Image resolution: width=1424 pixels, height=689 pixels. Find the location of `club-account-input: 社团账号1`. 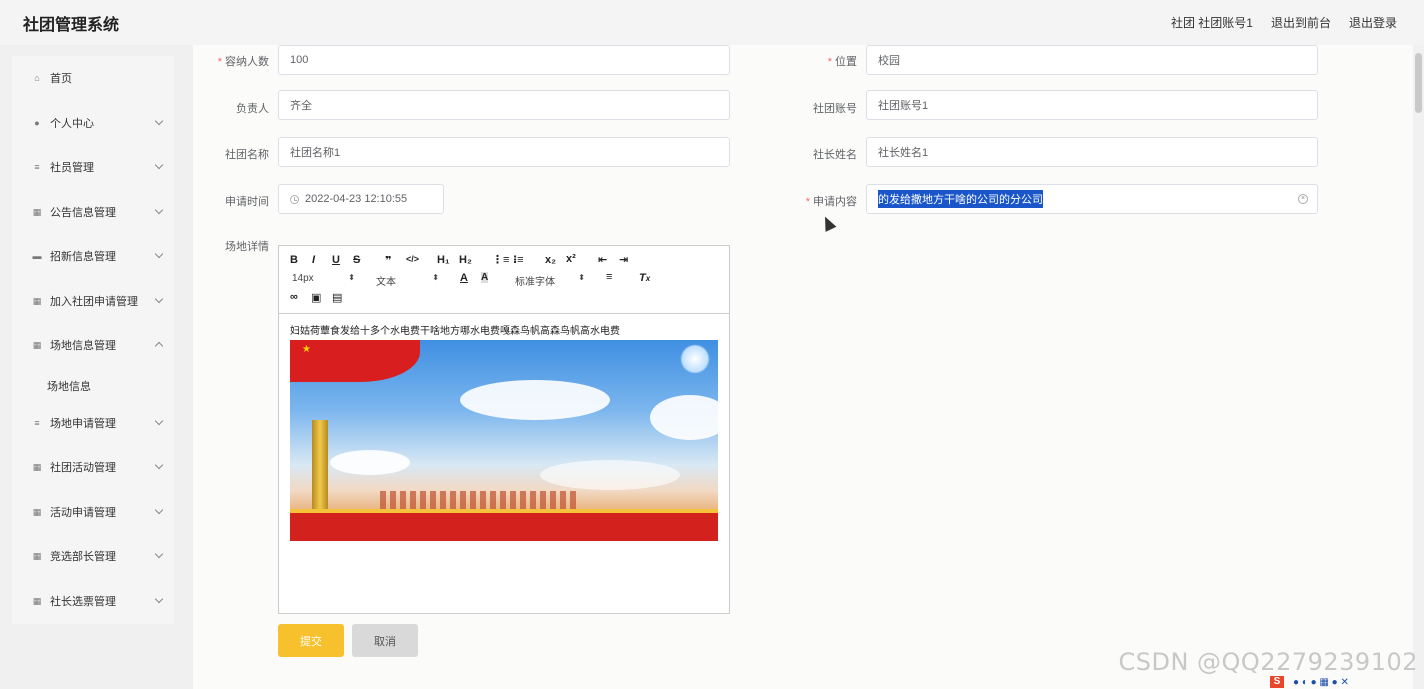

club-account-input: 社团账号1 is located at coordinates (1092, 105).